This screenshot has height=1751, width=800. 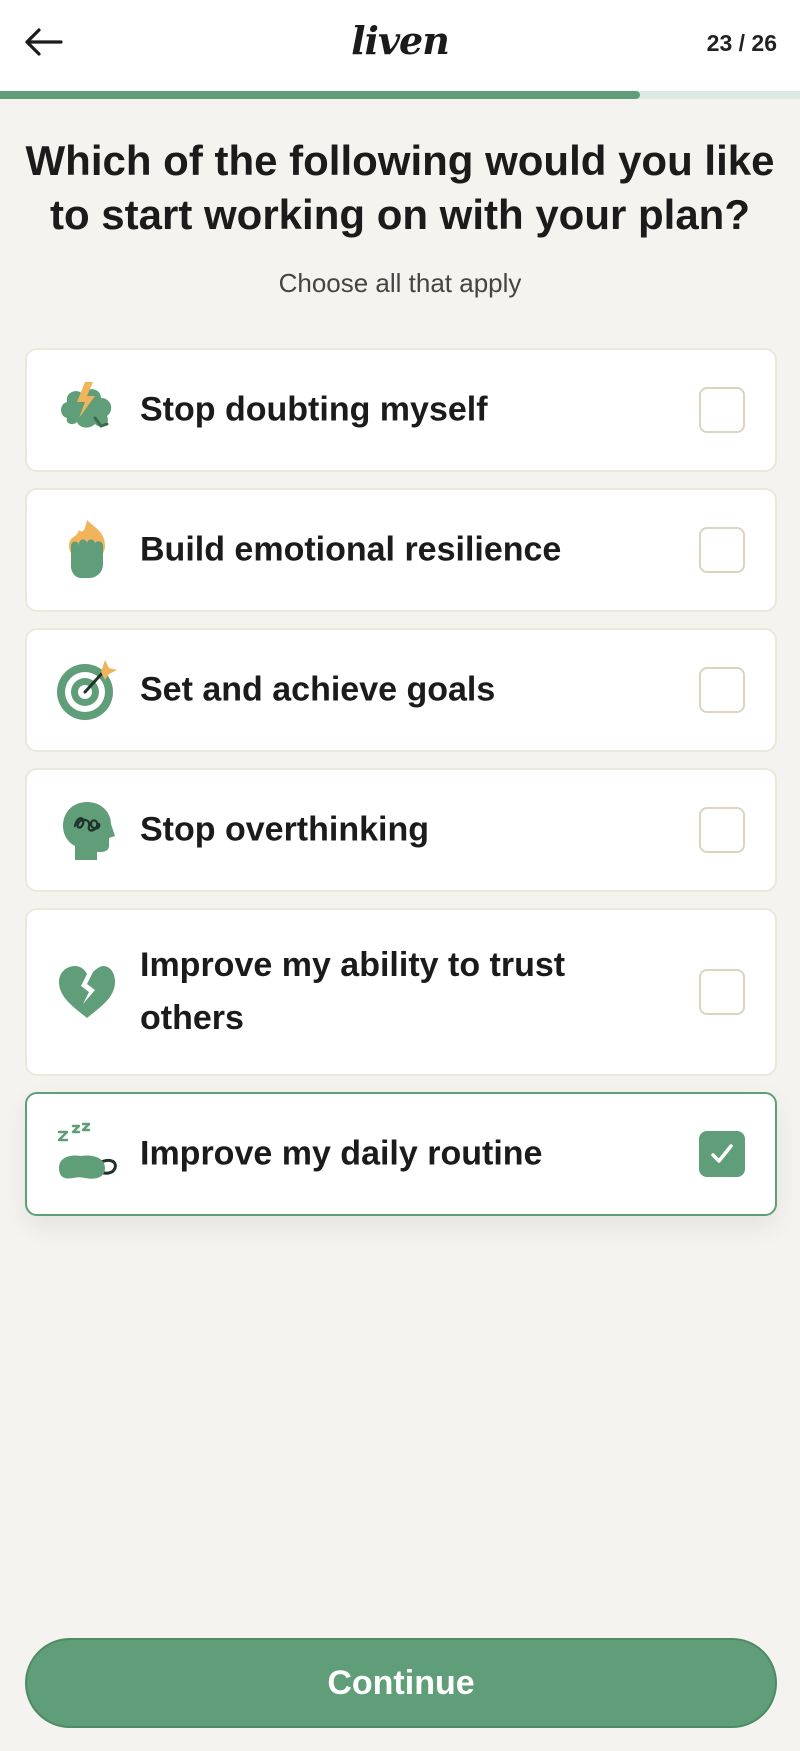 I want to click on option-label: Improve my daily routine, so click(x=341, y=1153).